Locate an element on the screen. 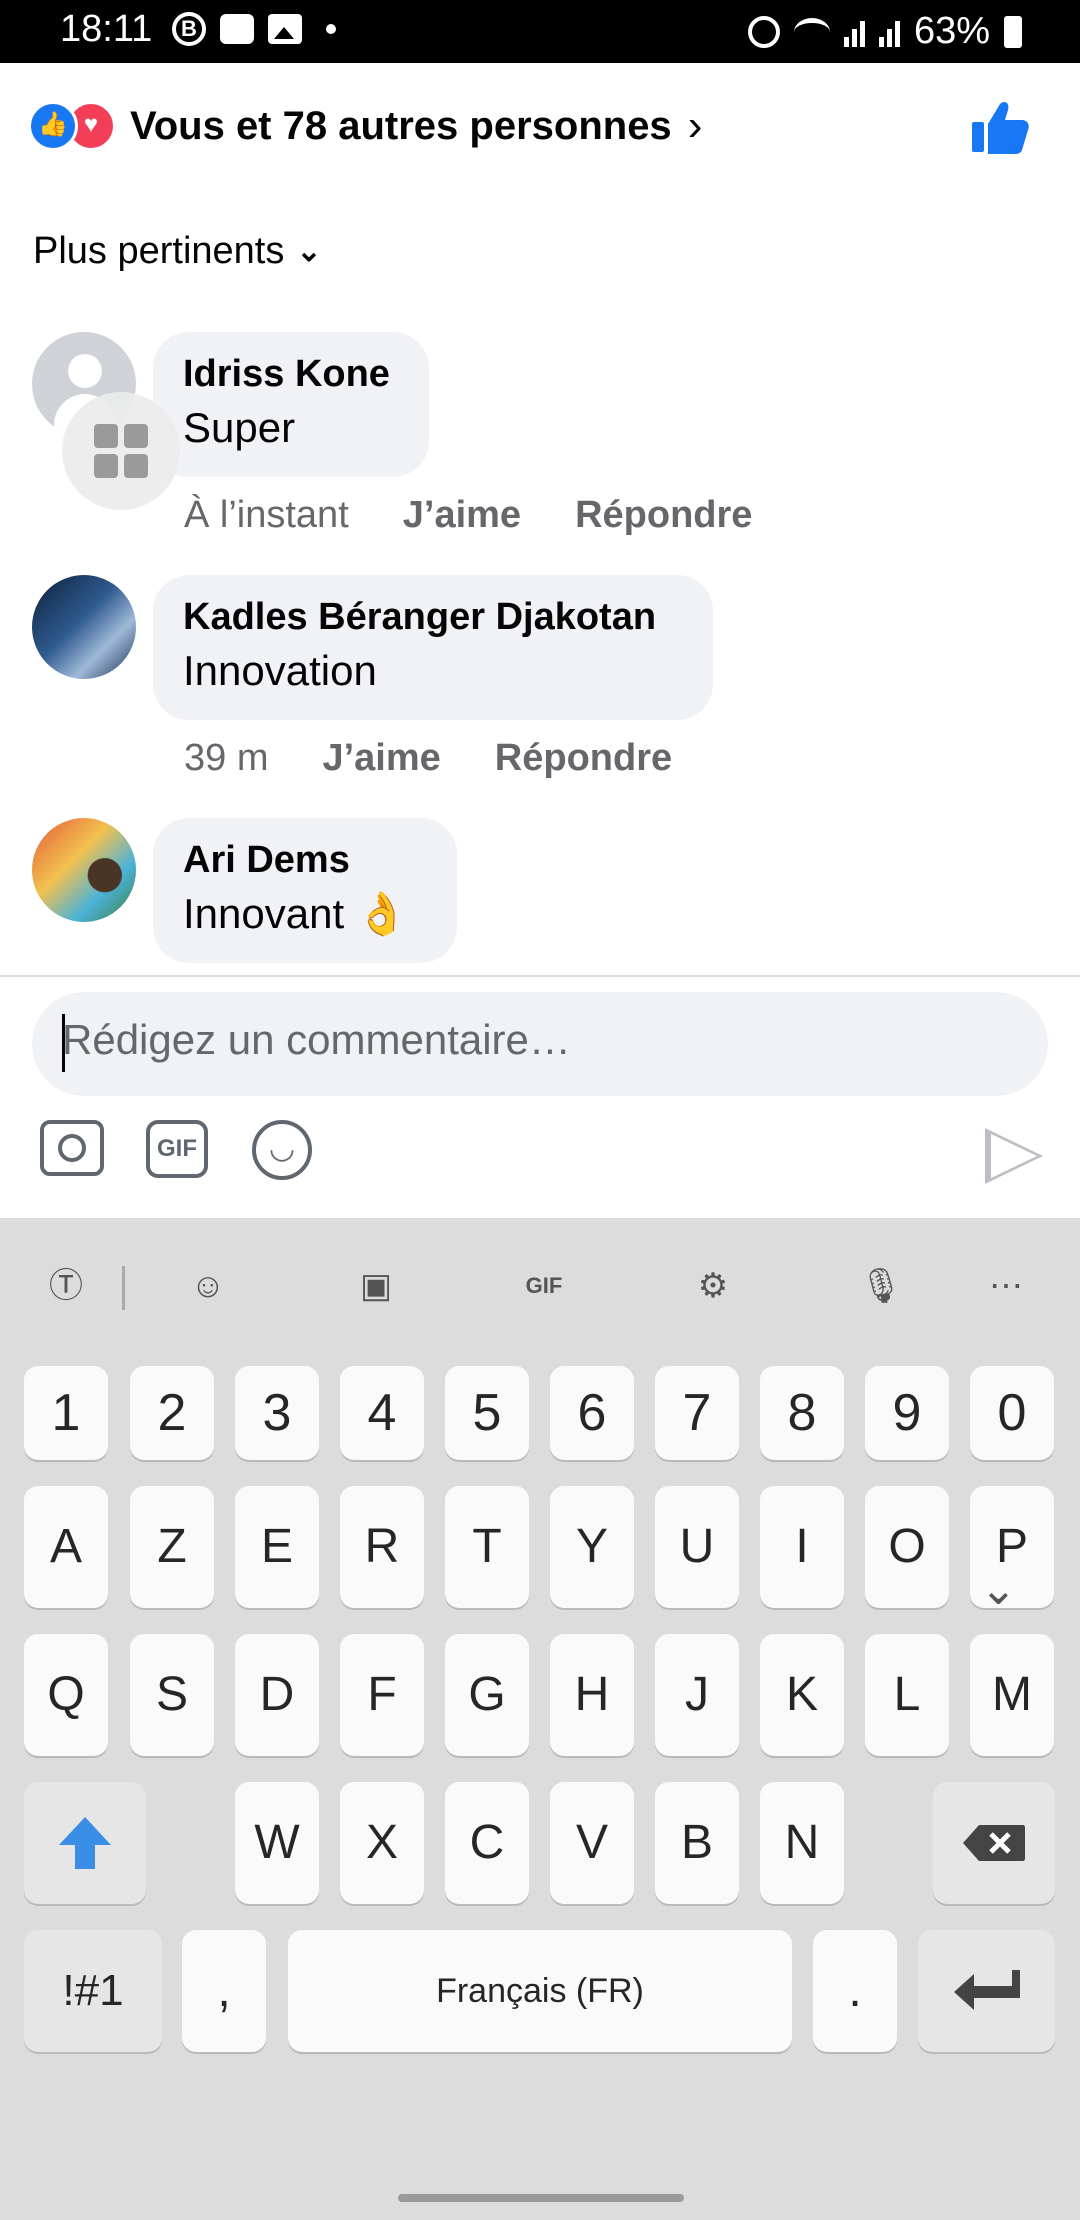 The height and width of the screenshot is (2220, 1080). key-i: I is located at coordinates (802, 1547).